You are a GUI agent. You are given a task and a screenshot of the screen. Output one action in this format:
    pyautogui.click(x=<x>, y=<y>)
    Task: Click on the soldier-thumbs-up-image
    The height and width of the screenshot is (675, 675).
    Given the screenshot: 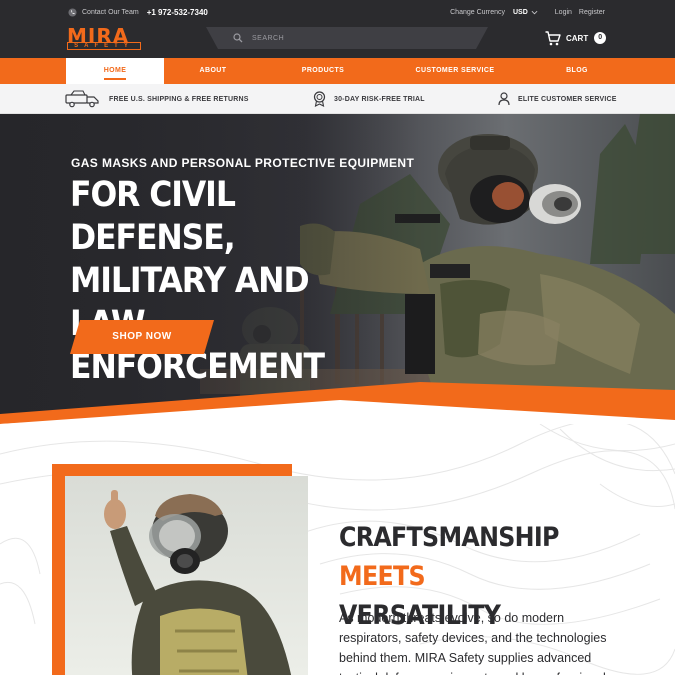 What is the action you would take?
    pyautogui.click(x=186, y=575)
    